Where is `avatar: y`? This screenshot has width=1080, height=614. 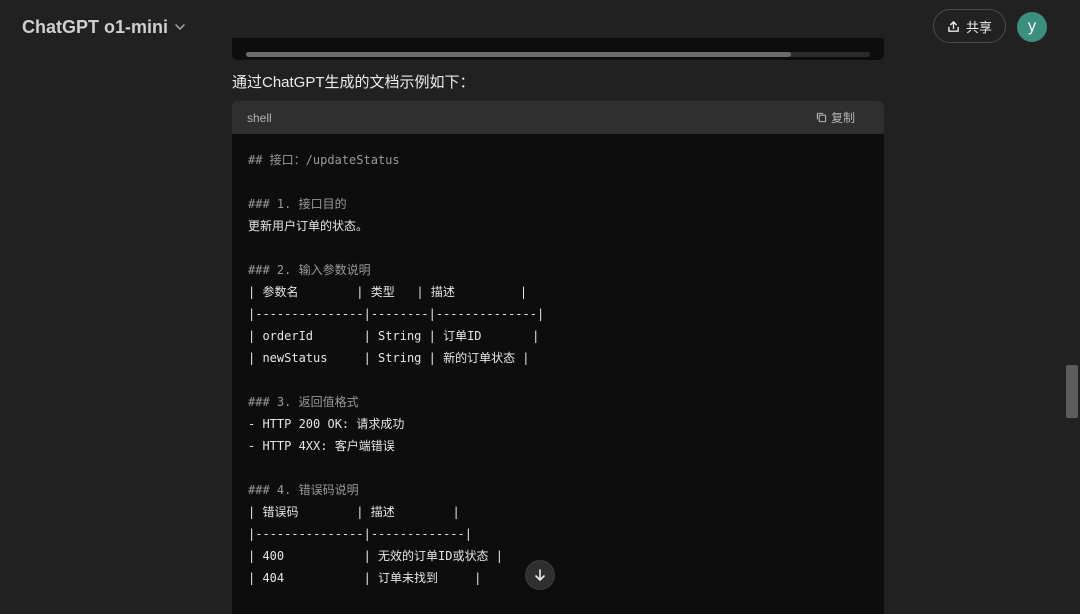 avatar: y is located at coordinates (1032, 27).